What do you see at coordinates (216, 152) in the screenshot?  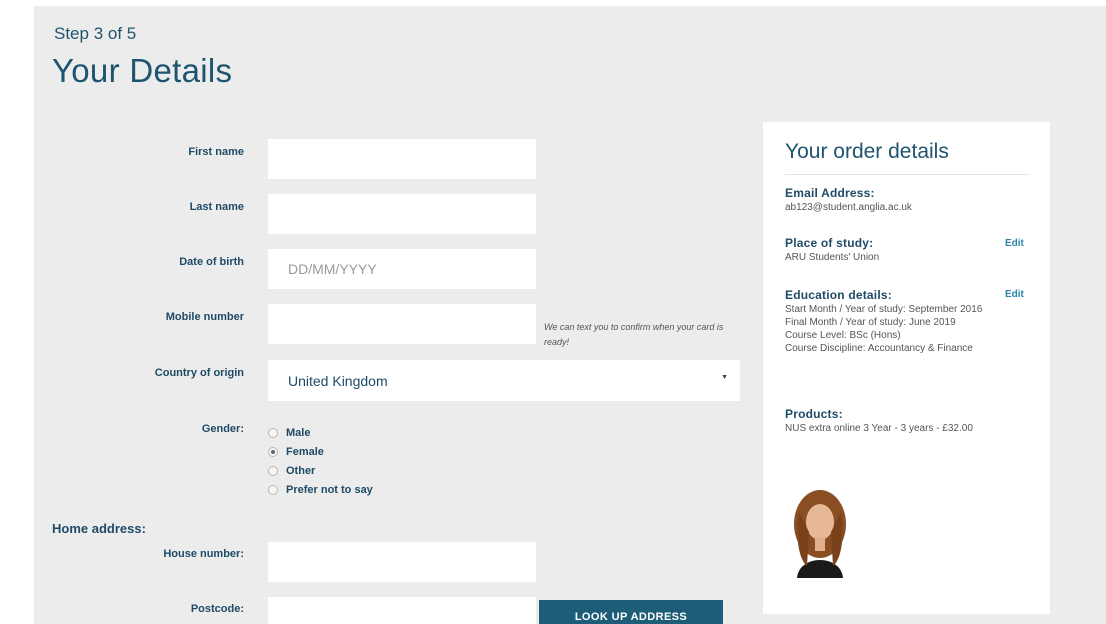 I see `first-name-label: First name` at bounding box center [216, 152].